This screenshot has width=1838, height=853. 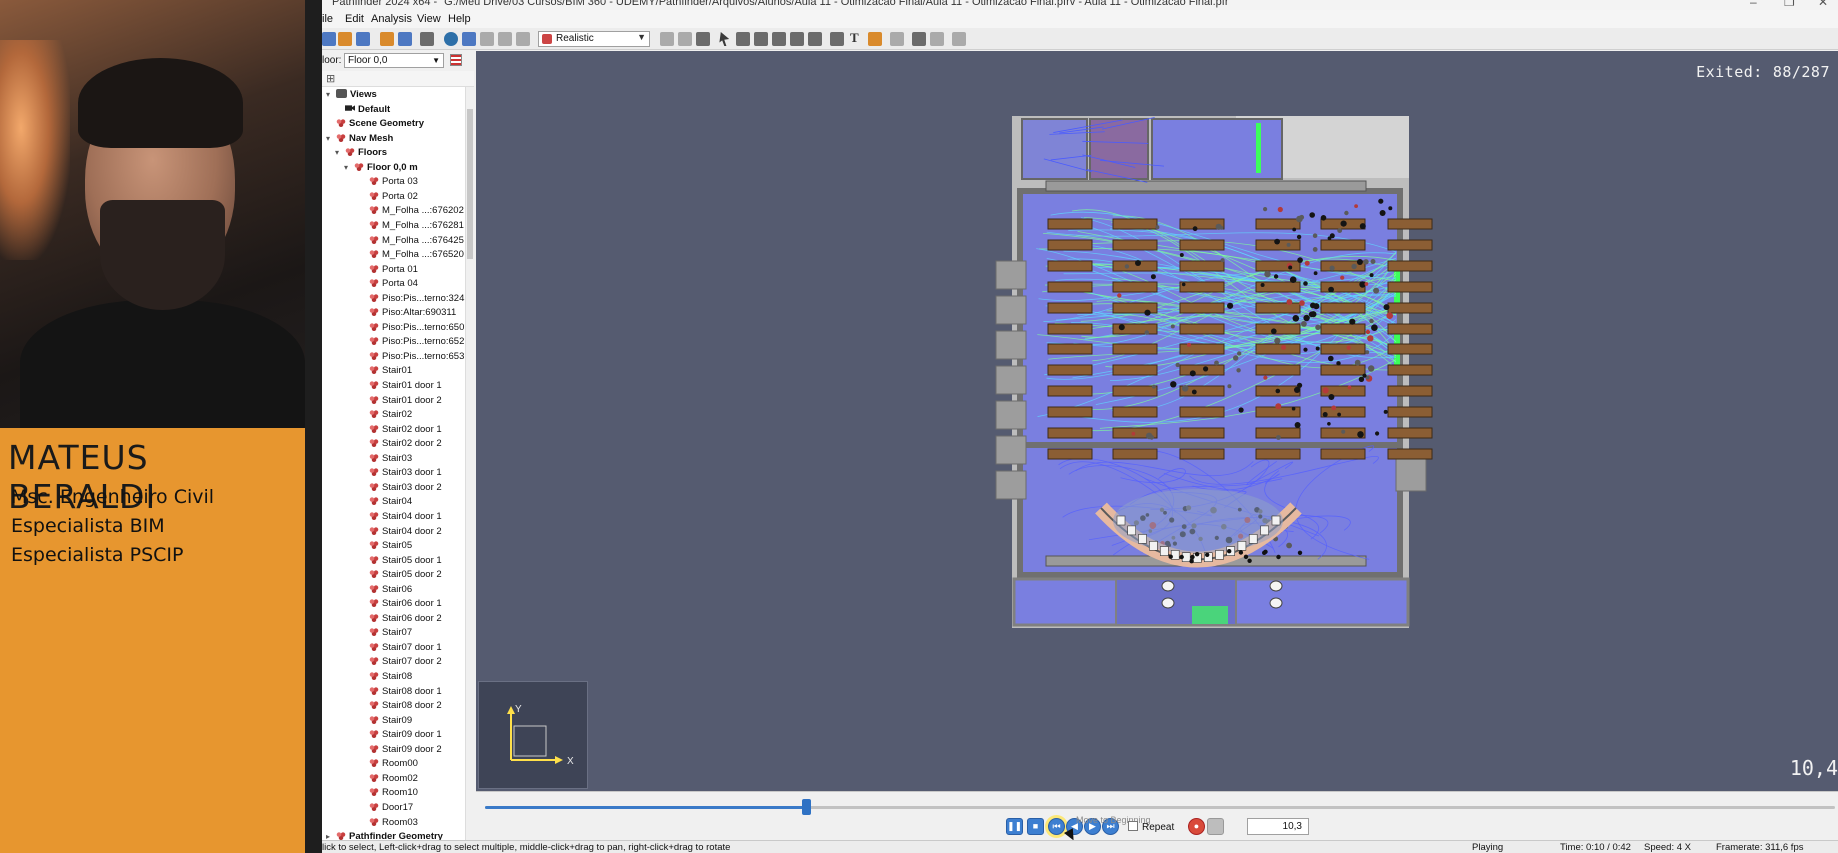 I want to click on tree-item: Stair05 door 2, so click(x=400, y=575).